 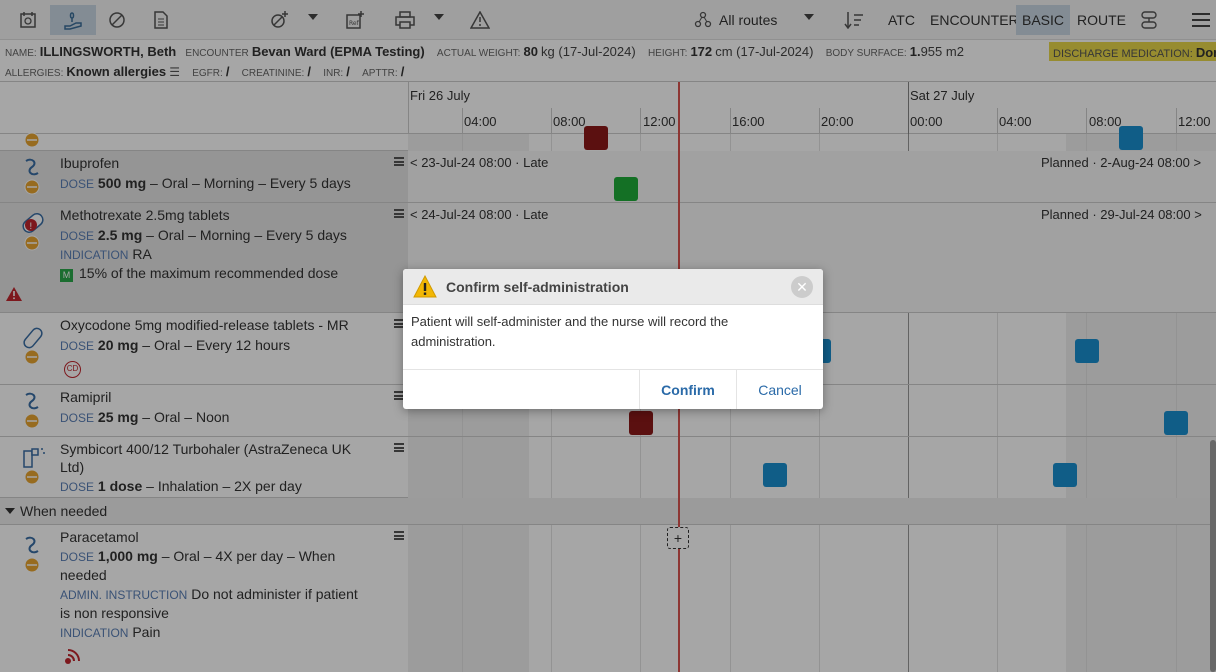 I want to click on dialog-title: Confirm self-administration, so click(x=537, y=287).